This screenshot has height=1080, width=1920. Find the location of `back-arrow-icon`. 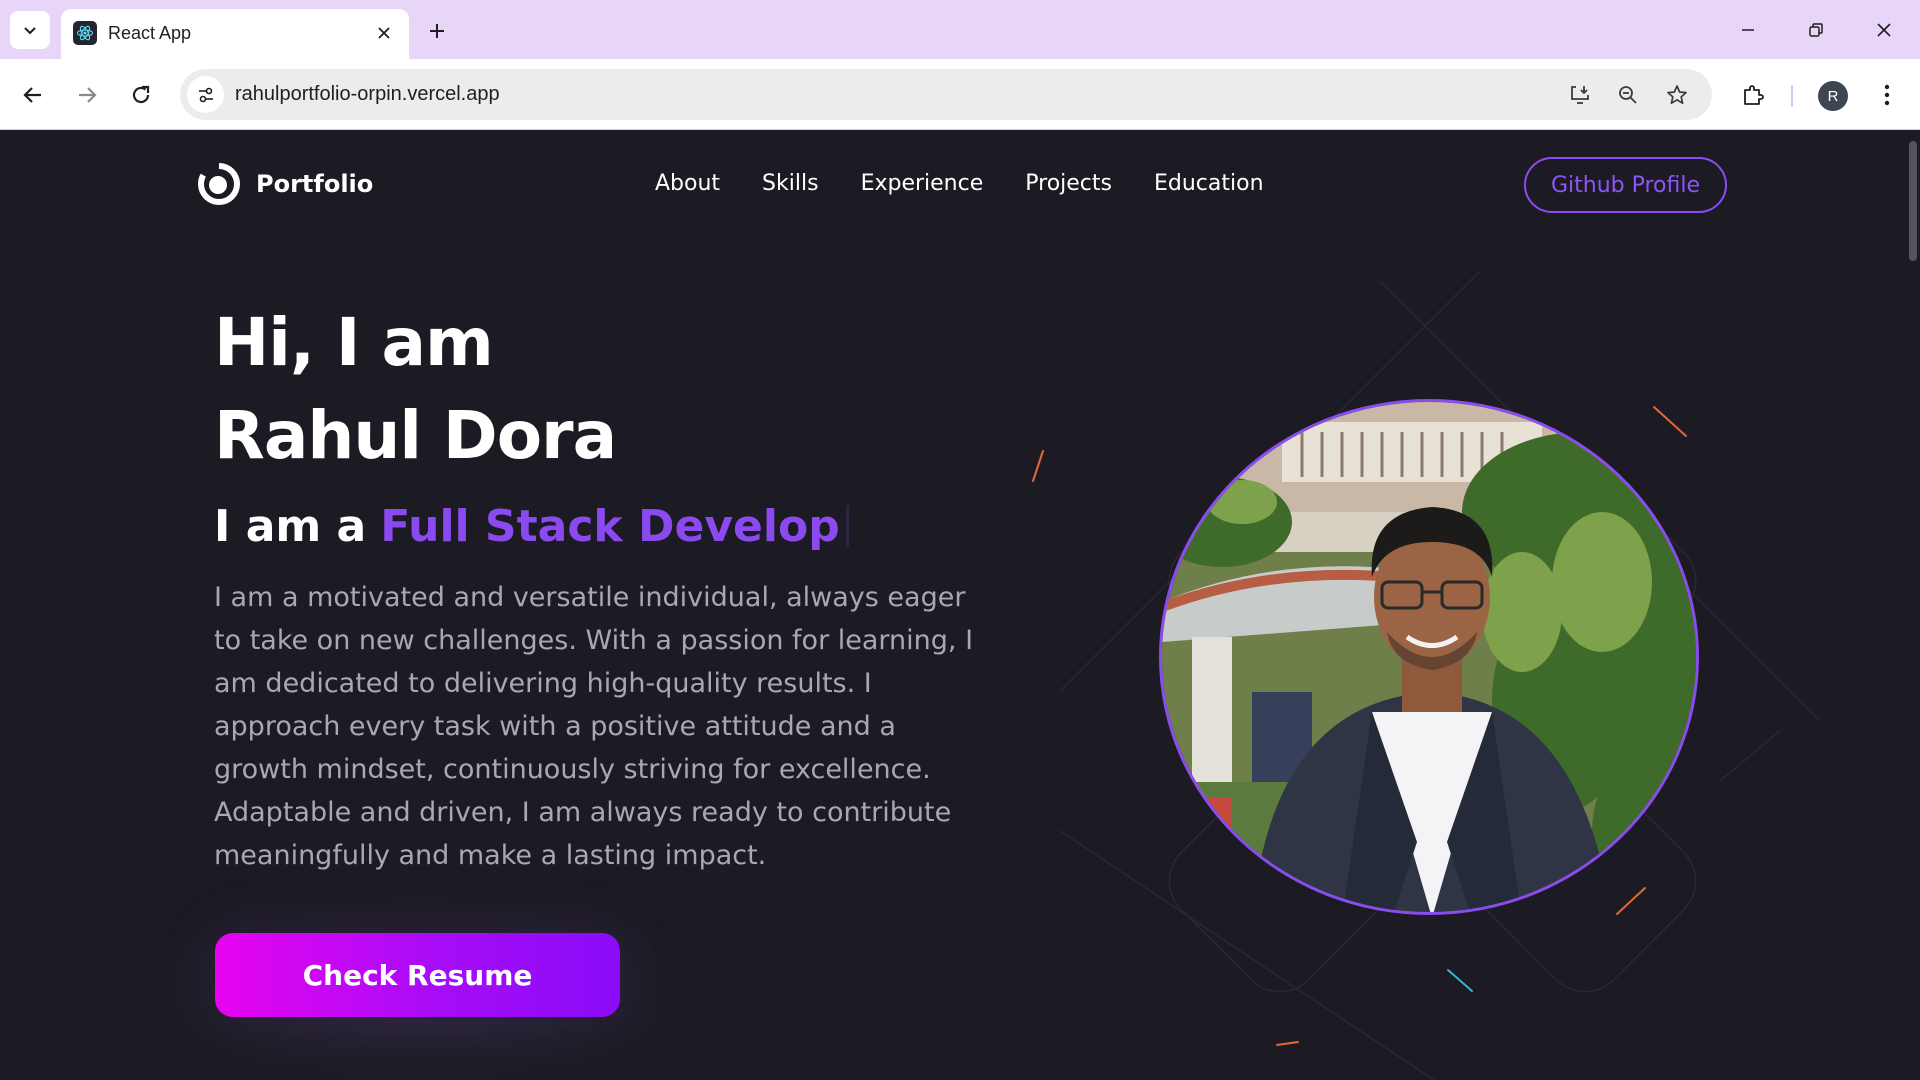

back-arrow-icon is located at coordinates (32, 95).